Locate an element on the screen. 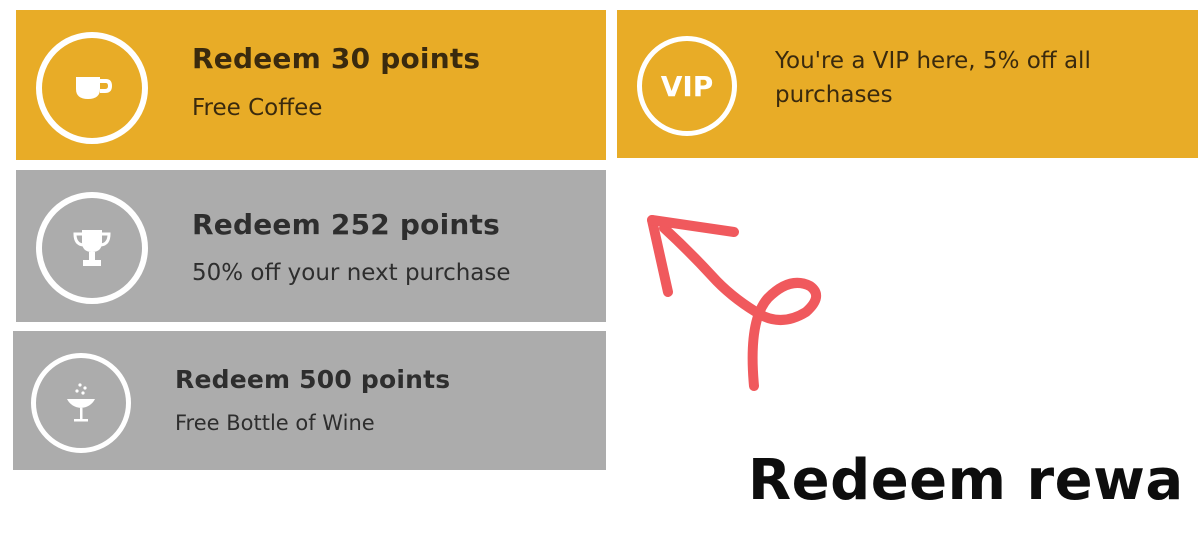  reward-subtitle: Free Bottle of Wine is located at coordinates (275, 423).